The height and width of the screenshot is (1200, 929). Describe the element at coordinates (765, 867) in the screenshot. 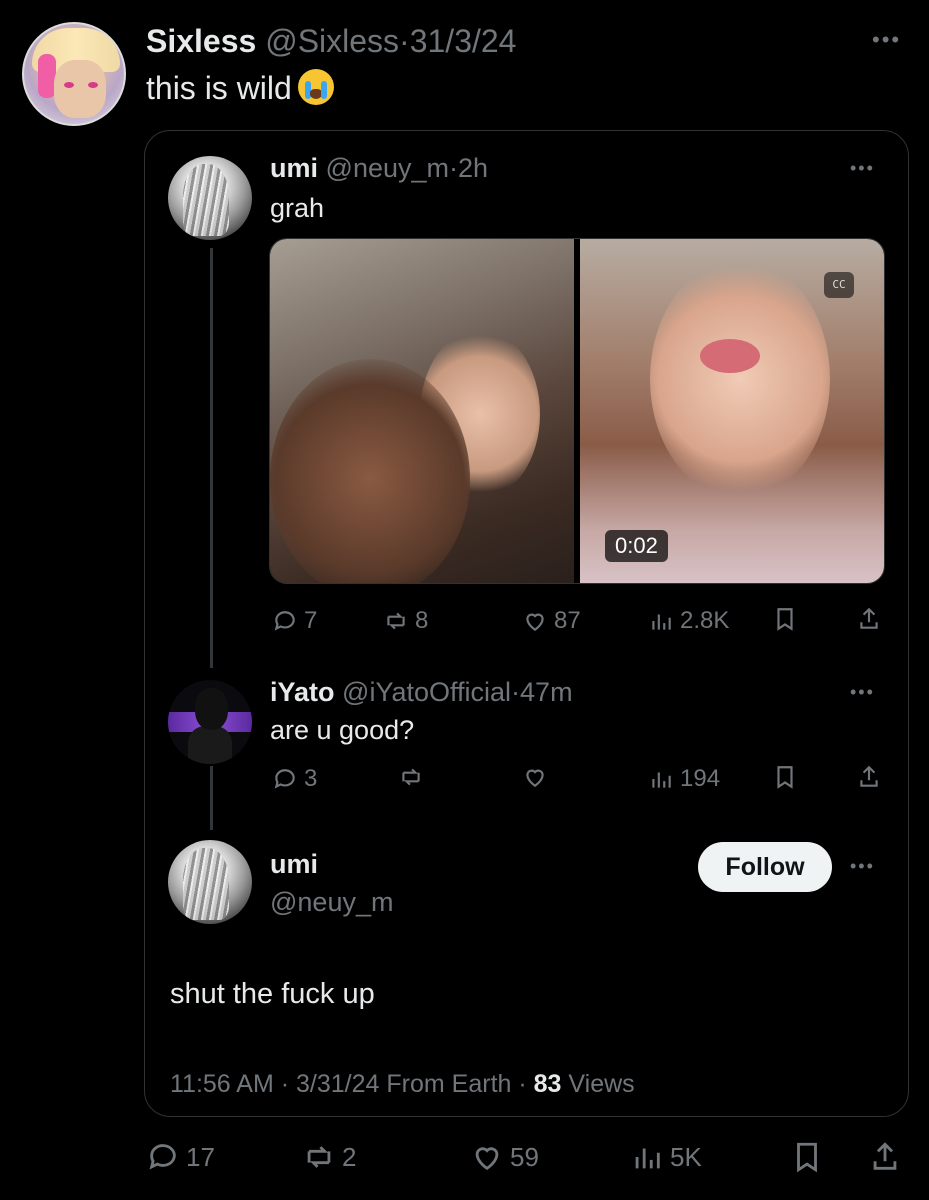

I see `follow-button: Follow` at that location.